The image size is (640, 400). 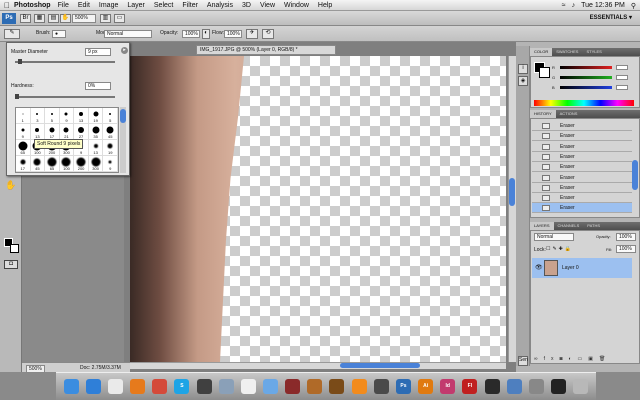 What do you see at coordinates (267, 5) in the screenshot?
I see `menu-view: View` at bounding box center [267, 5].